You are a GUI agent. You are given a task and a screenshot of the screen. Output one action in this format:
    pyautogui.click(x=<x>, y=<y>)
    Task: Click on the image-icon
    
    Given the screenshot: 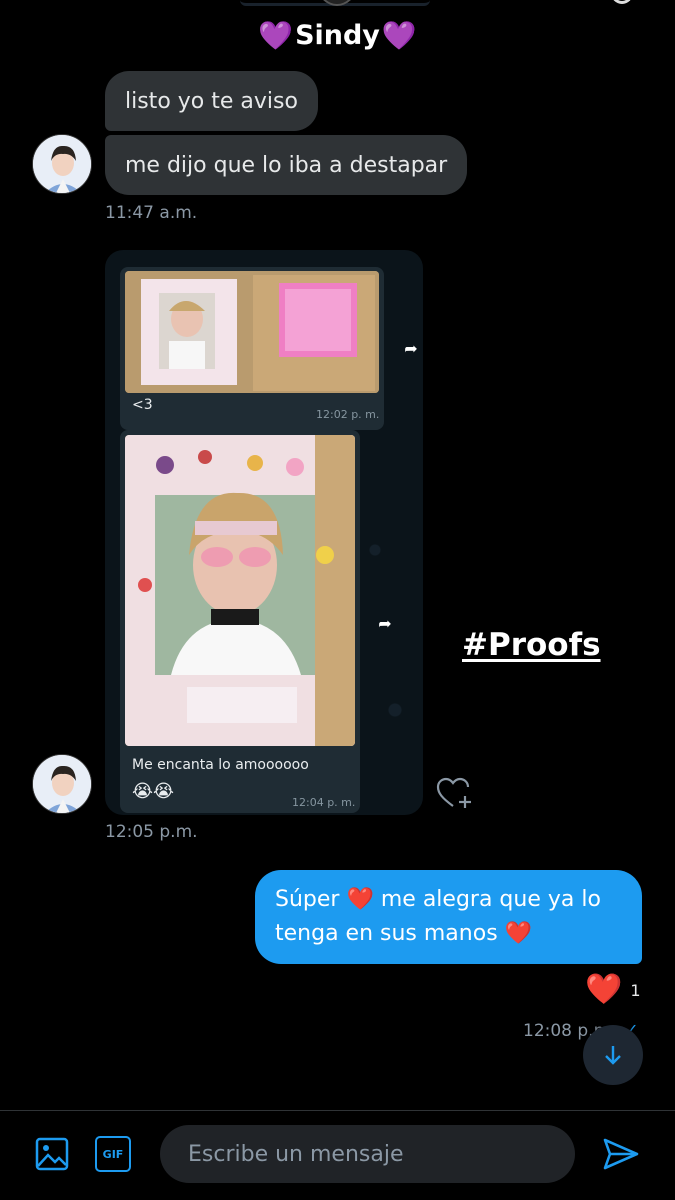 What is the action you would take?
    pyautogui.click(x=52, y=1154)
    